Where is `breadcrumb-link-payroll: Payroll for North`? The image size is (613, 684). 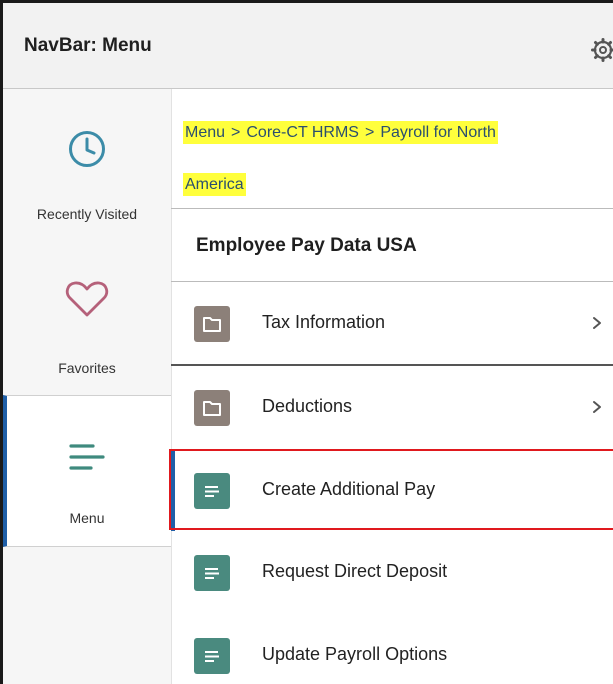 breadcrumb-link-payroll: Payroll for North is located at coordinates (438, 132).